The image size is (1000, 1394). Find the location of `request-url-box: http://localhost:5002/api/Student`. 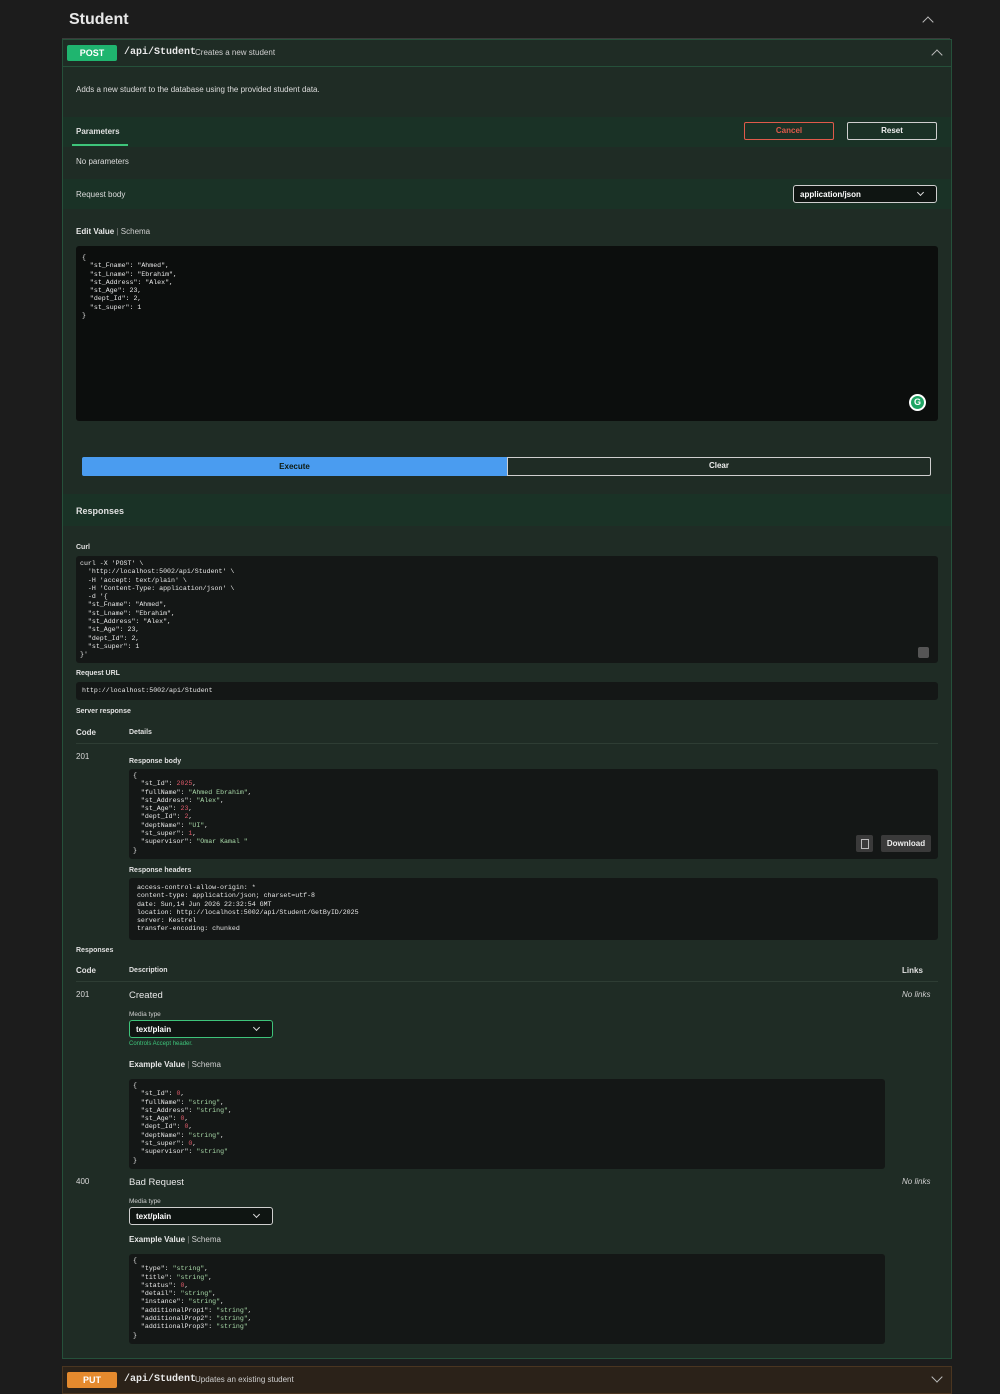

request-url-box: http://localhost:5002/api/Student is located at coordinates (507, 691).